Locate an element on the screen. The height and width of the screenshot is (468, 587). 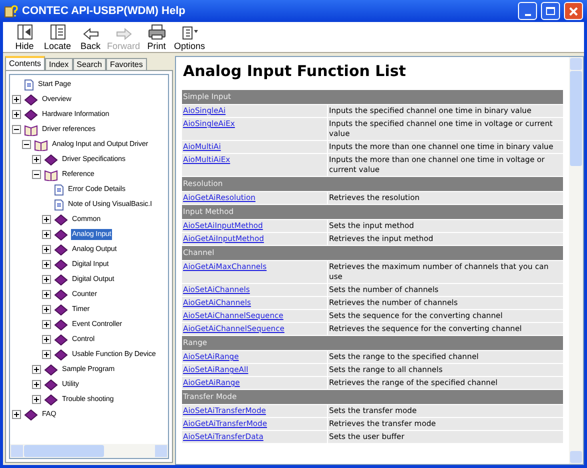
close-icon is located at coordinates (573, 11).